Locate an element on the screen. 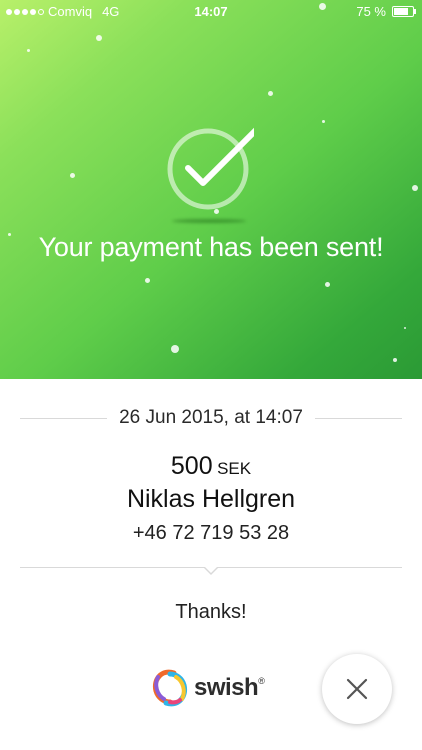  payment-date: 26 Jun 2015, at 14:07 is located at coordinates (211, 417).